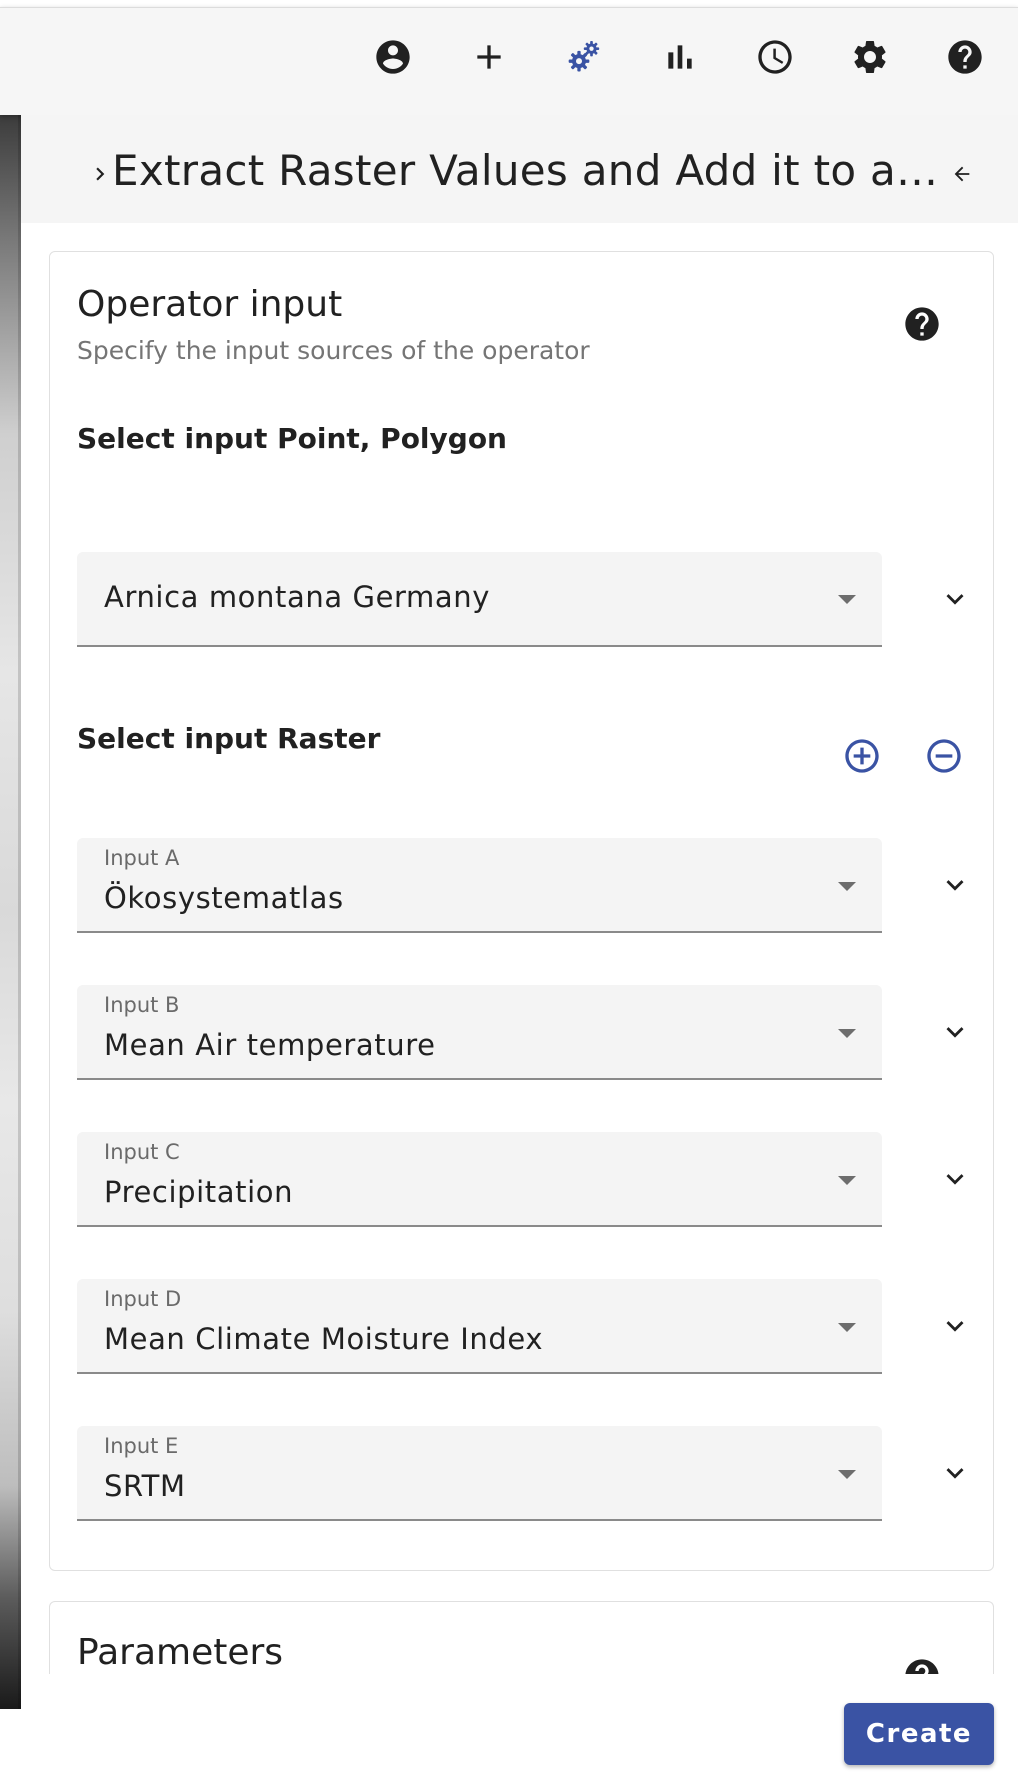  I want to click on plots-button, so click(680, 57).